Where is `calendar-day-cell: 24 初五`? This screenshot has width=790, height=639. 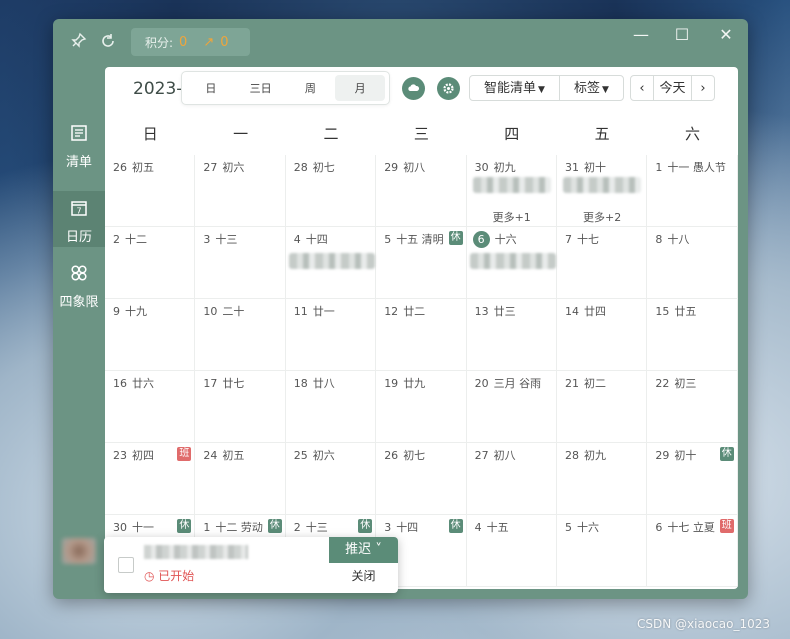
calendar-day-cell: 24 初五 is located at coordinates (240, 479).